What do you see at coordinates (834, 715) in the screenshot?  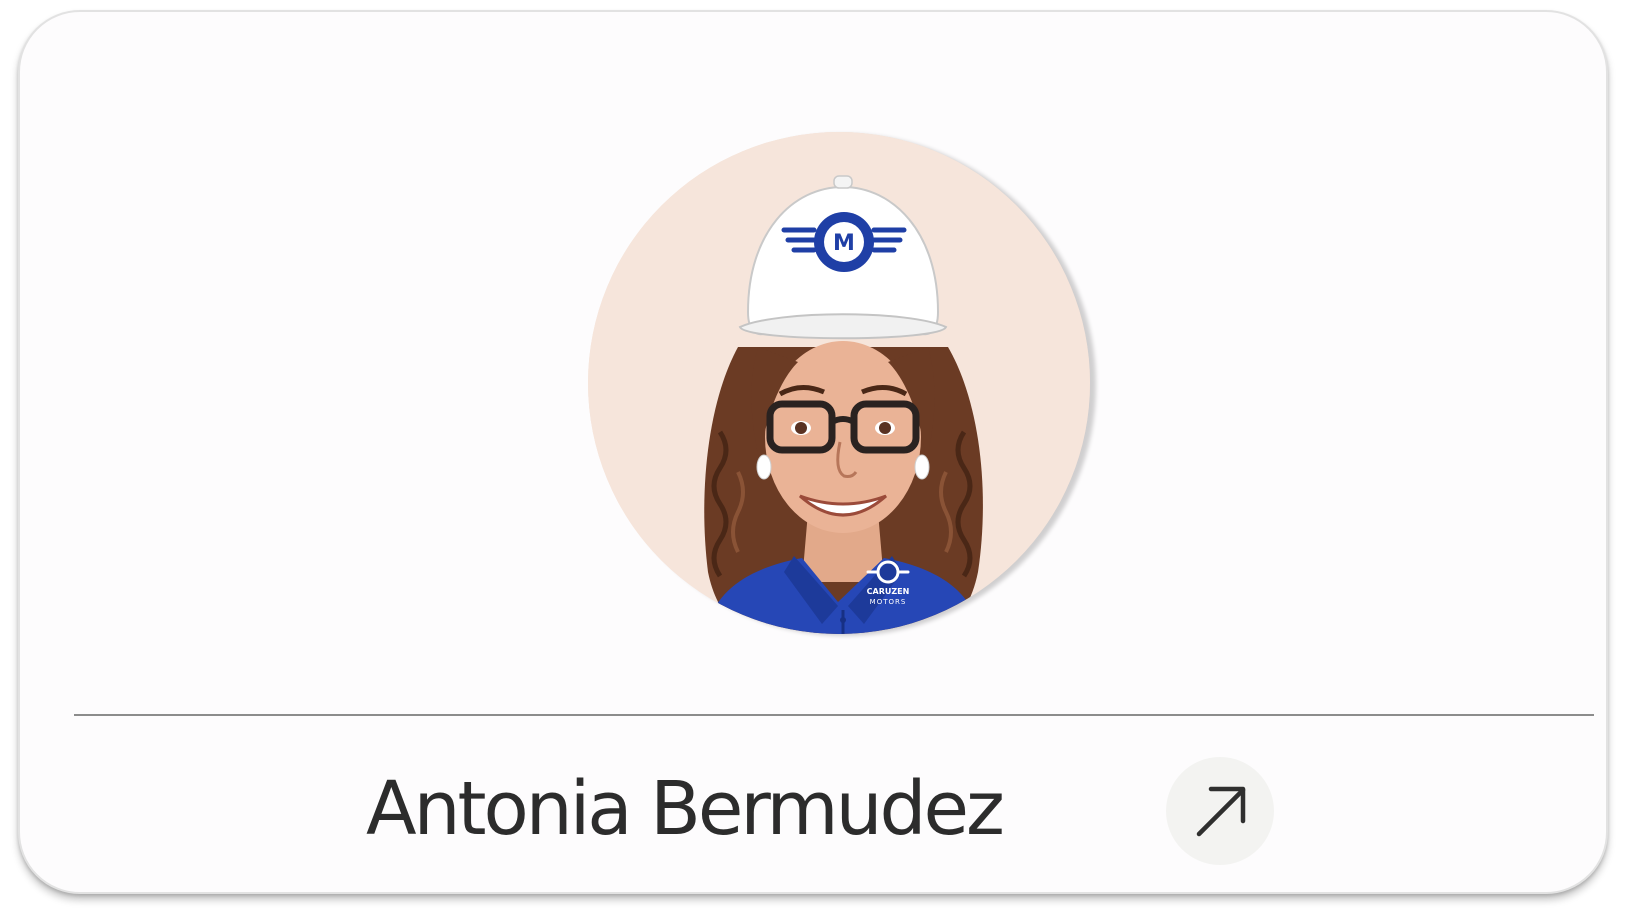 I see `card-divider` at bounding box center [834, 715].